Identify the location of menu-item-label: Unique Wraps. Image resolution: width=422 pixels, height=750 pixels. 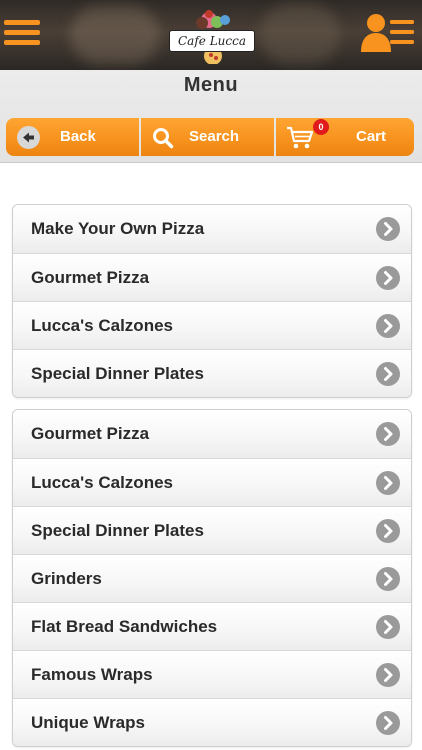
(88, 722).